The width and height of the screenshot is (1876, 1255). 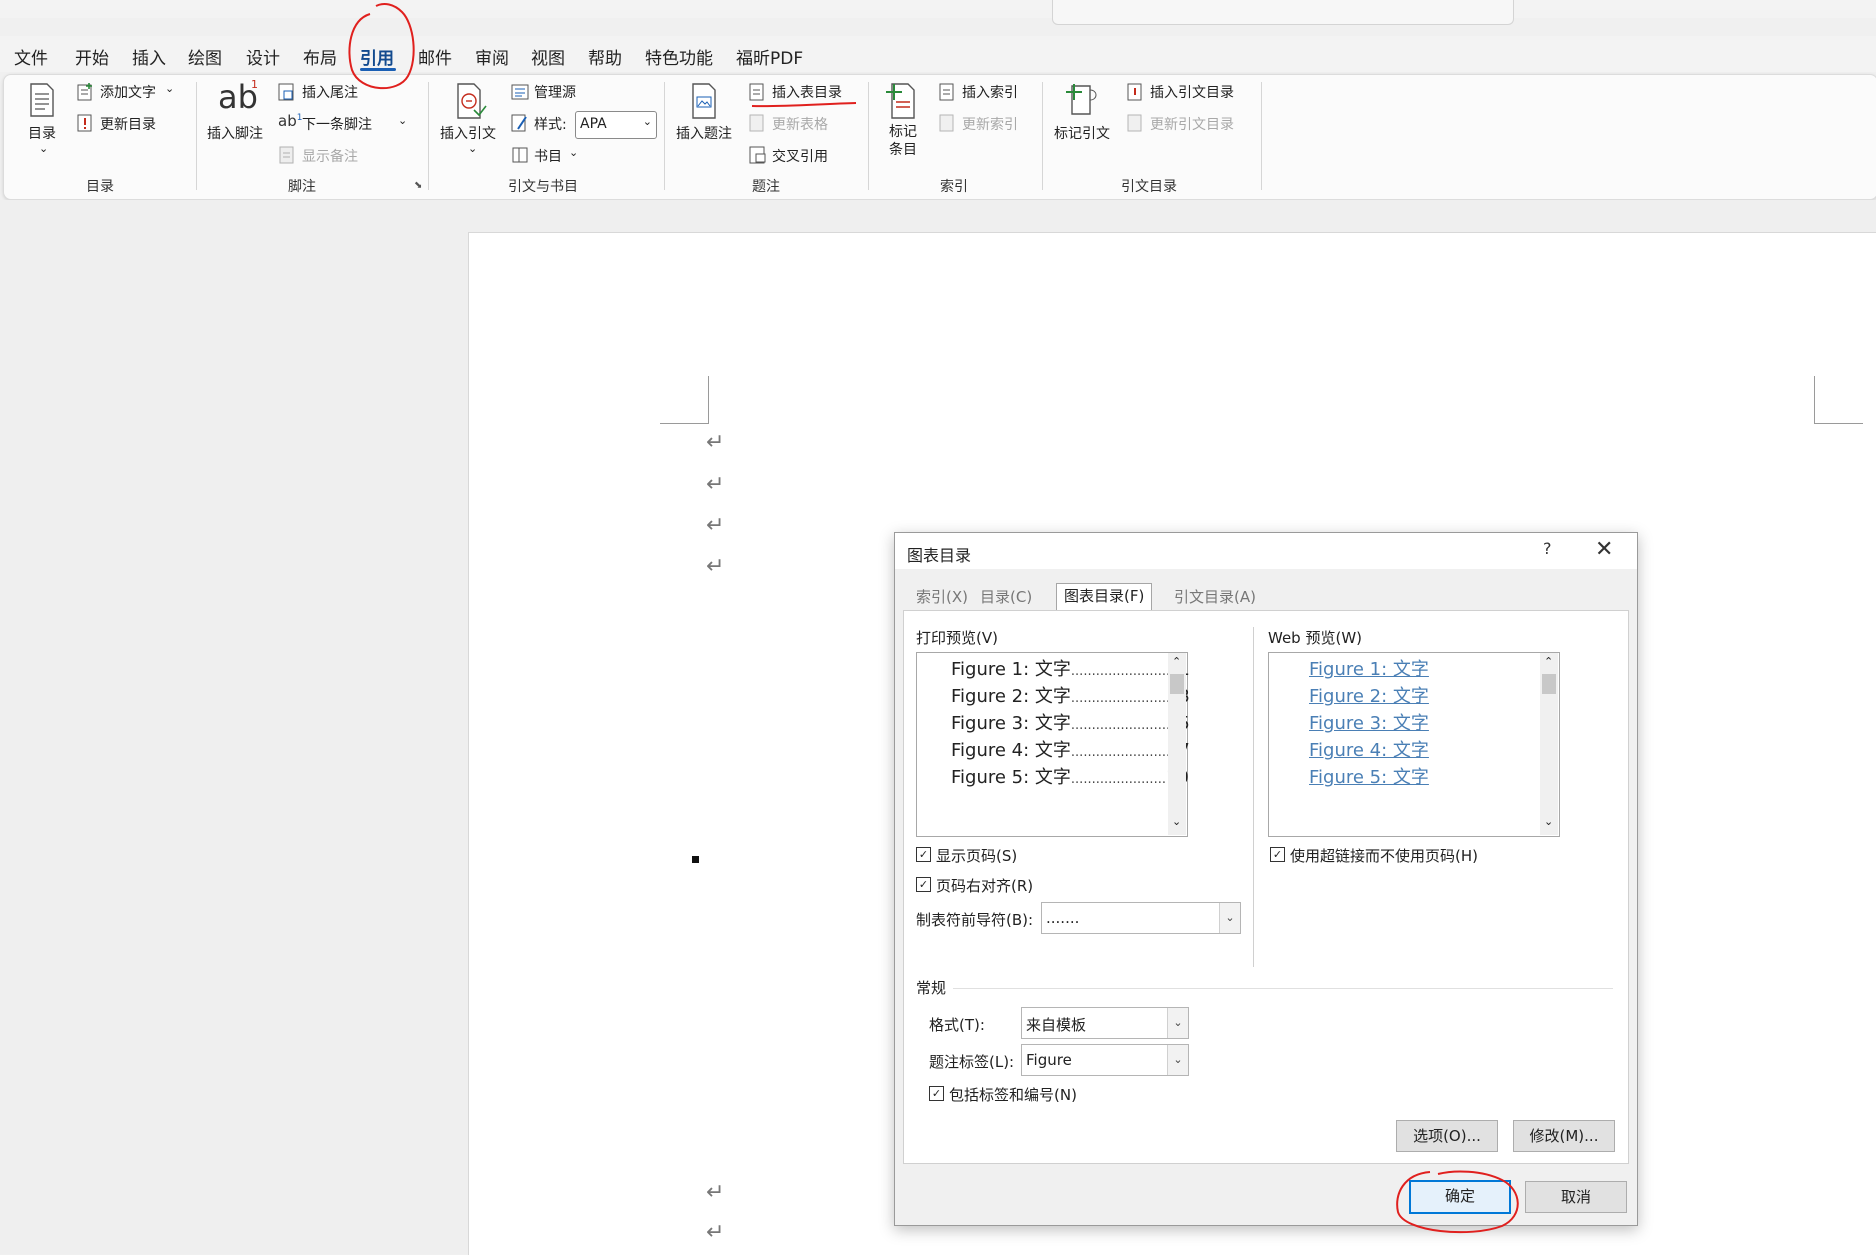 I want to click on menu-help: 帮助, so click(x=605, y=56).